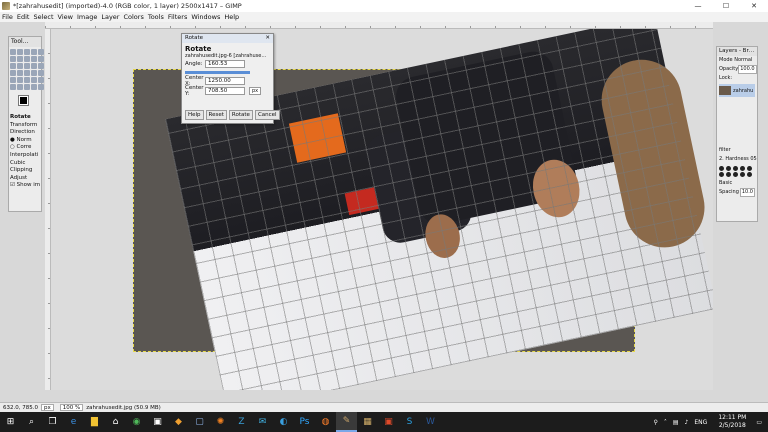 The width and height of the screenshot is (768, 432). I want to click on layer-item: zahrahu, so click(737, 90).